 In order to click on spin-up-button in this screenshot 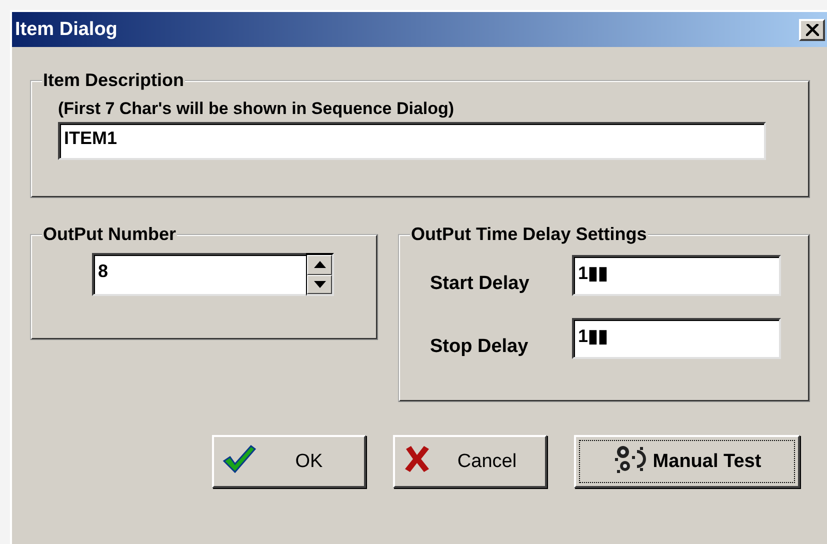, I will do `click(319, 264)`.